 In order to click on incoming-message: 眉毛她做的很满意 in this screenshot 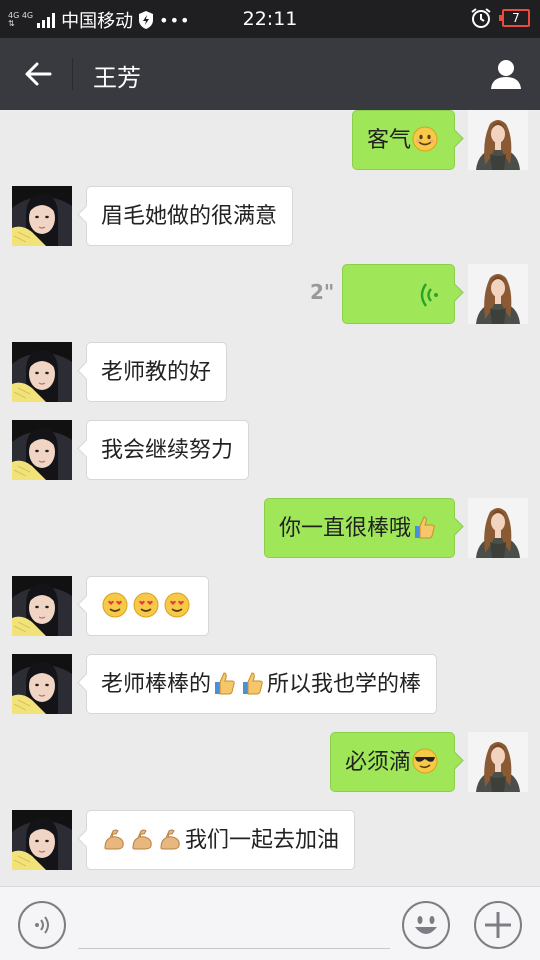, I will do `click(270, 216)`.